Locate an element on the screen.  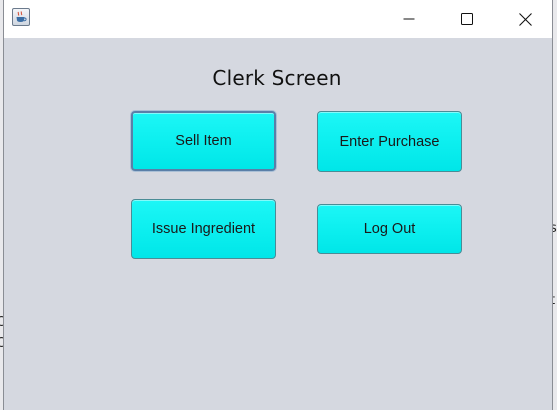
minimize-button is located at coordinates (409, 19).